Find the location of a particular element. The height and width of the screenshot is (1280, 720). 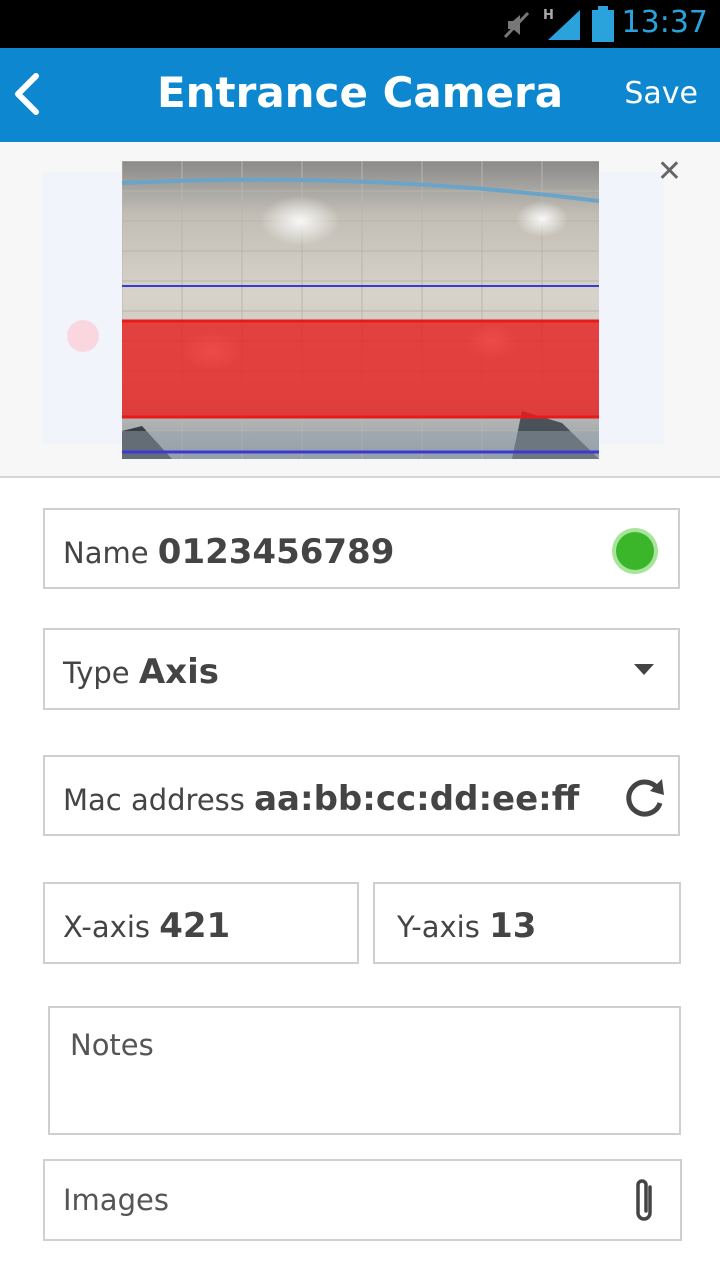

status-indicator is located at coordinates (635, 551).